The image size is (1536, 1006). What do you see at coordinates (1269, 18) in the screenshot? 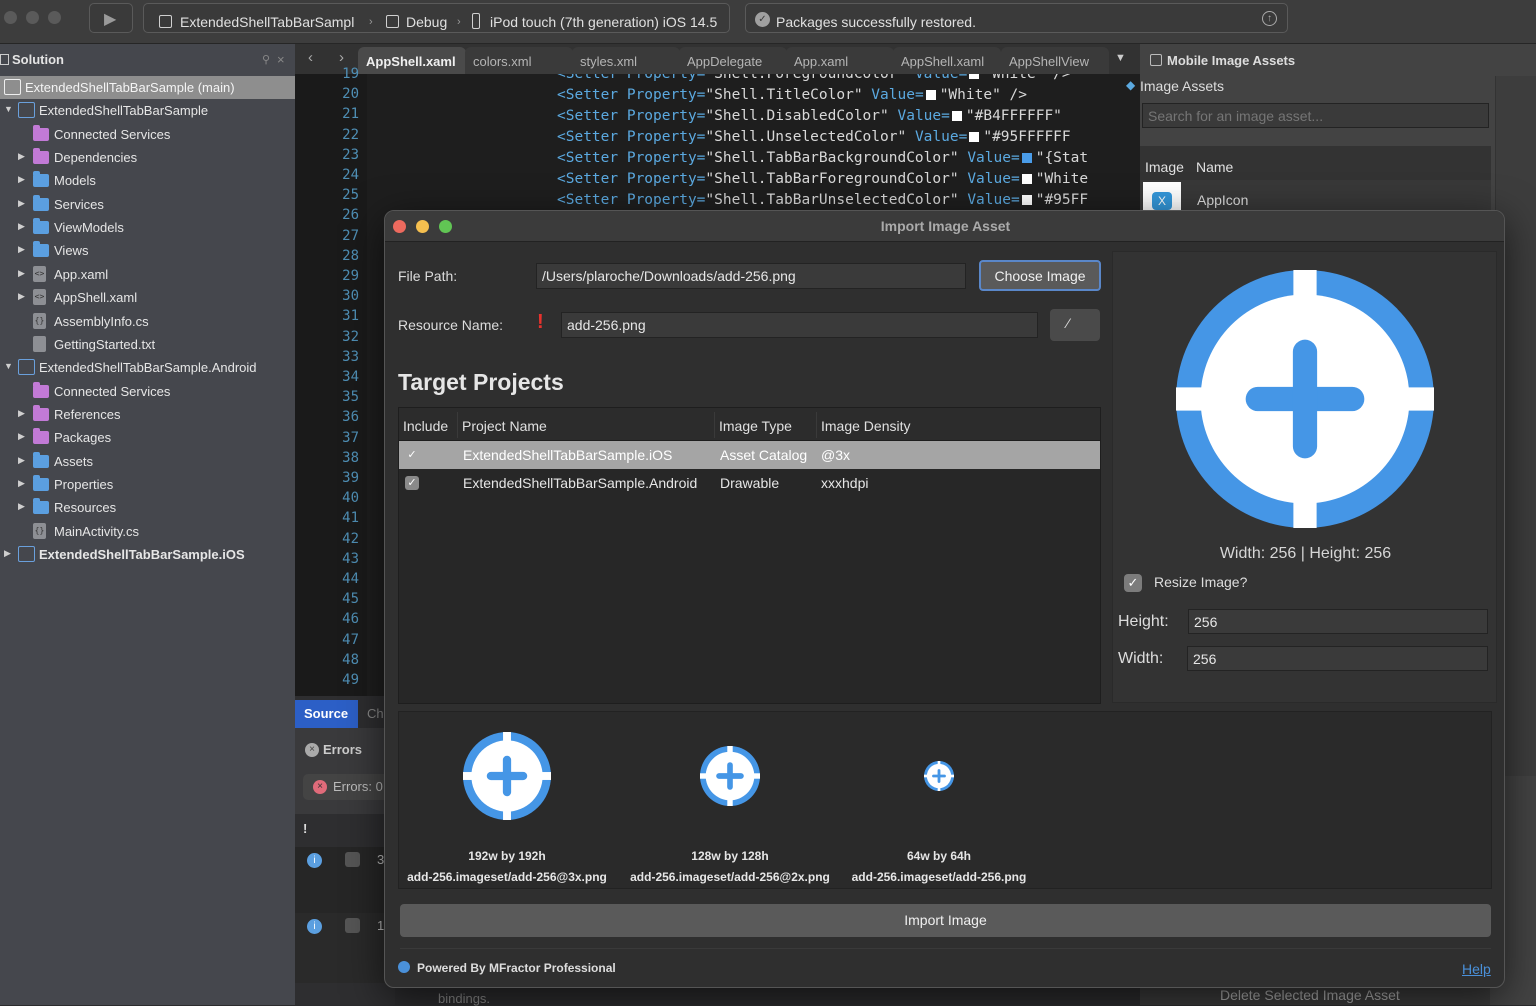
I see `arrow-up-circle-icon: ↑` at bounding box center [1269, 18].